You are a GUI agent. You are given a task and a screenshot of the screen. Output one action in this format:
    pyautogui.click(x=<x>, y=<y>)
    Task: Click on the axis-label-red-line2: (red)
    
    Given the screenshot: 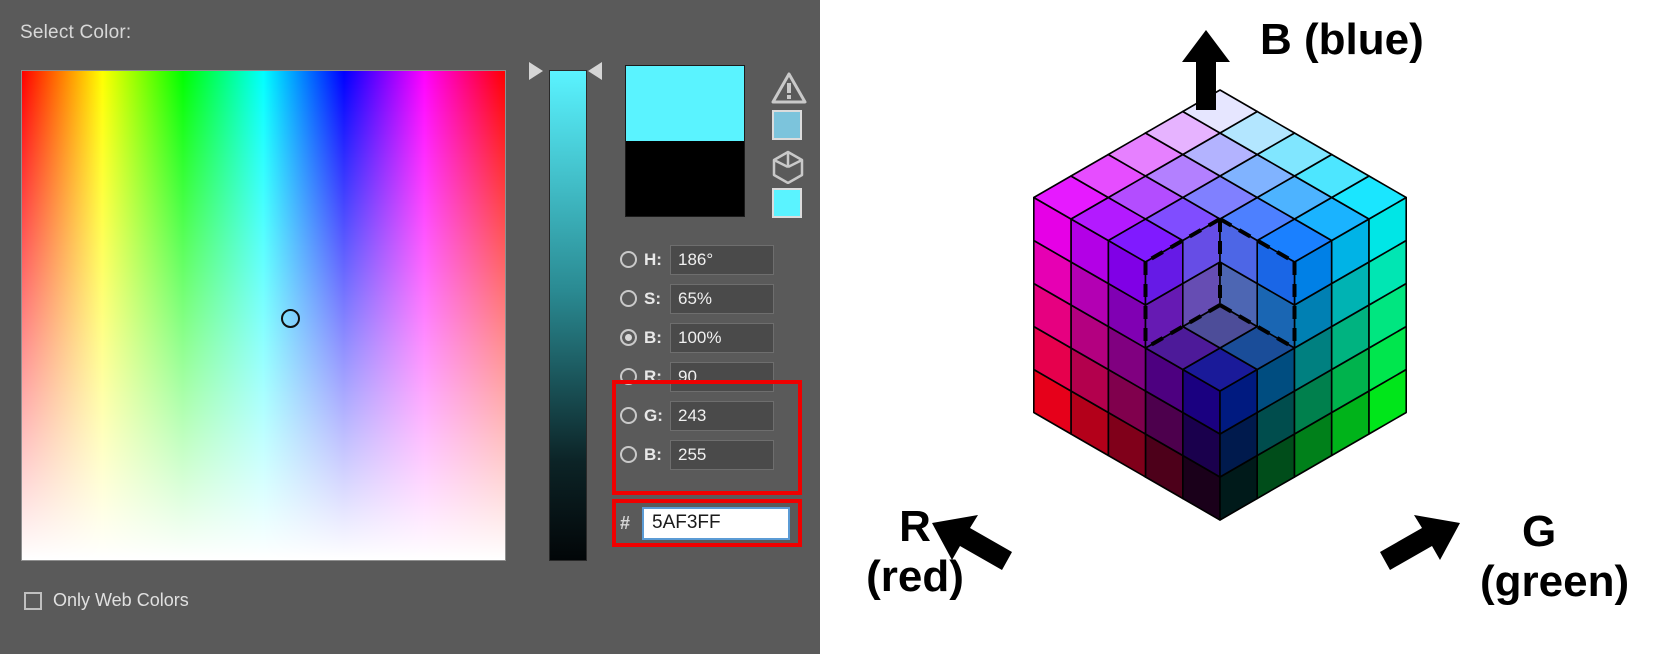 What is the action you would take?
    pyautogui.click(x=915, y=576)
    